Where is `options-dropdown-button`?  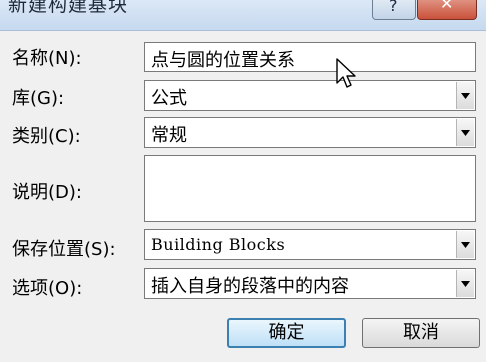
options-dropdown-button is located at coordinates (465, 283).